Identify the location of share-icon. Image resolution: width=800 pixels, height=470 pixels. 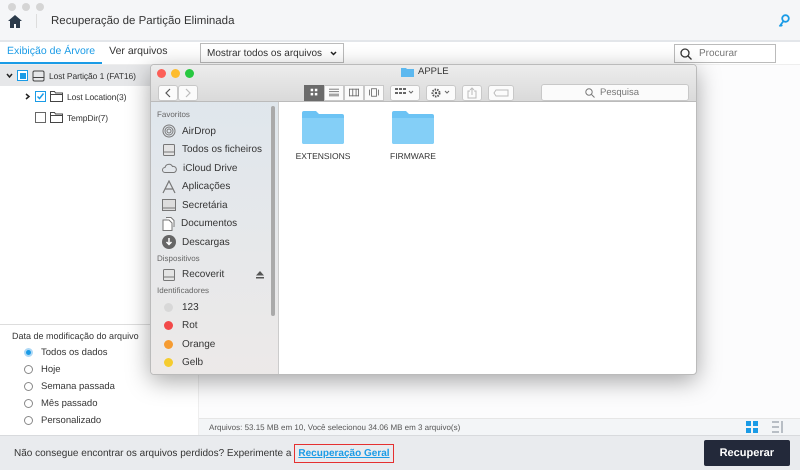
(472, 92).